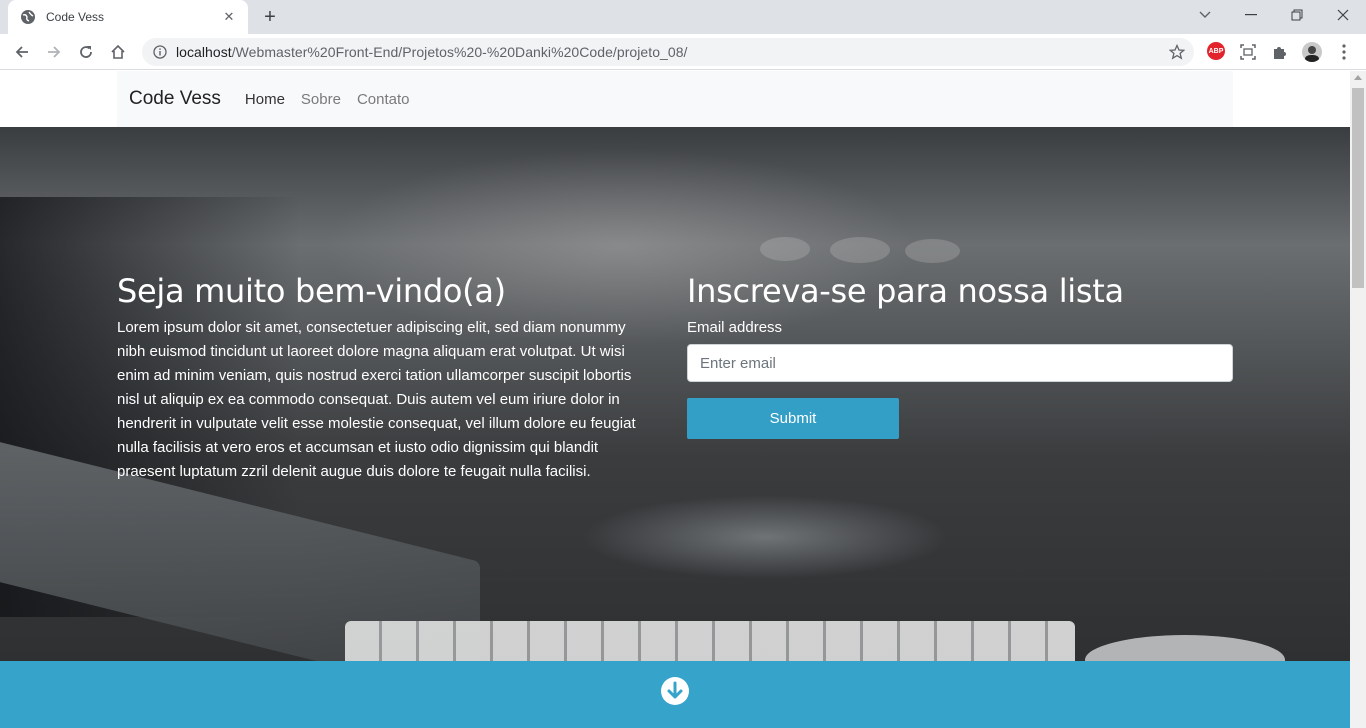  I want to click on info-icon, so click(160, 52).